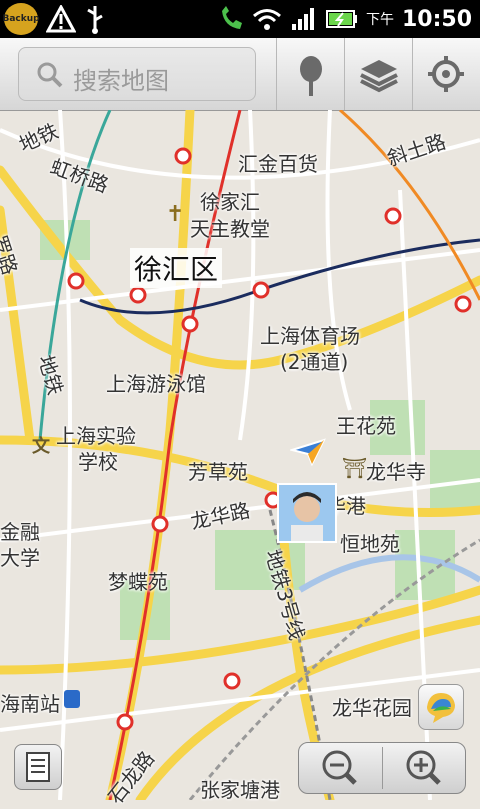 Image resolution: width=480 pixels, height=809 pixels. I want to click on search-input: 搜索地图, so click(137, 74).